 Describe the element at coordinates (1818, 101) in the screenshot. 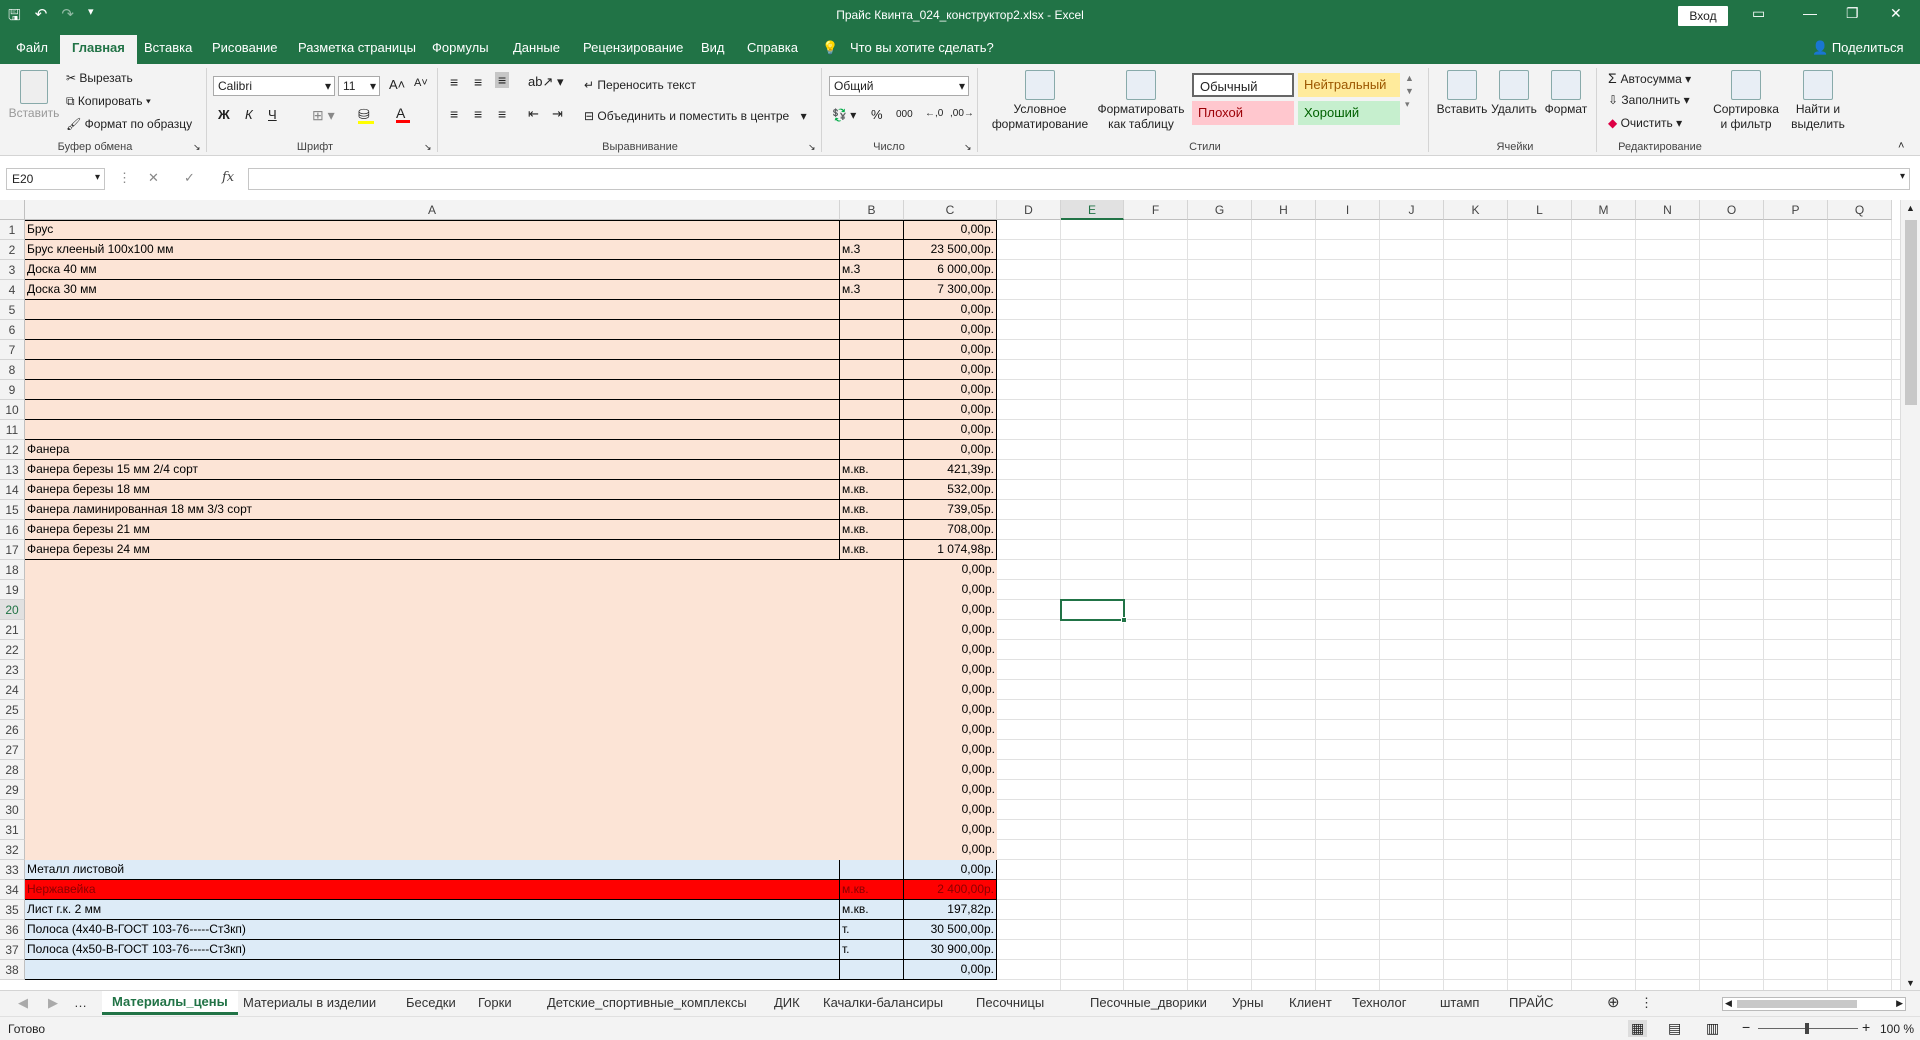

I see `find-select-button: Найти и выделить` at that location.